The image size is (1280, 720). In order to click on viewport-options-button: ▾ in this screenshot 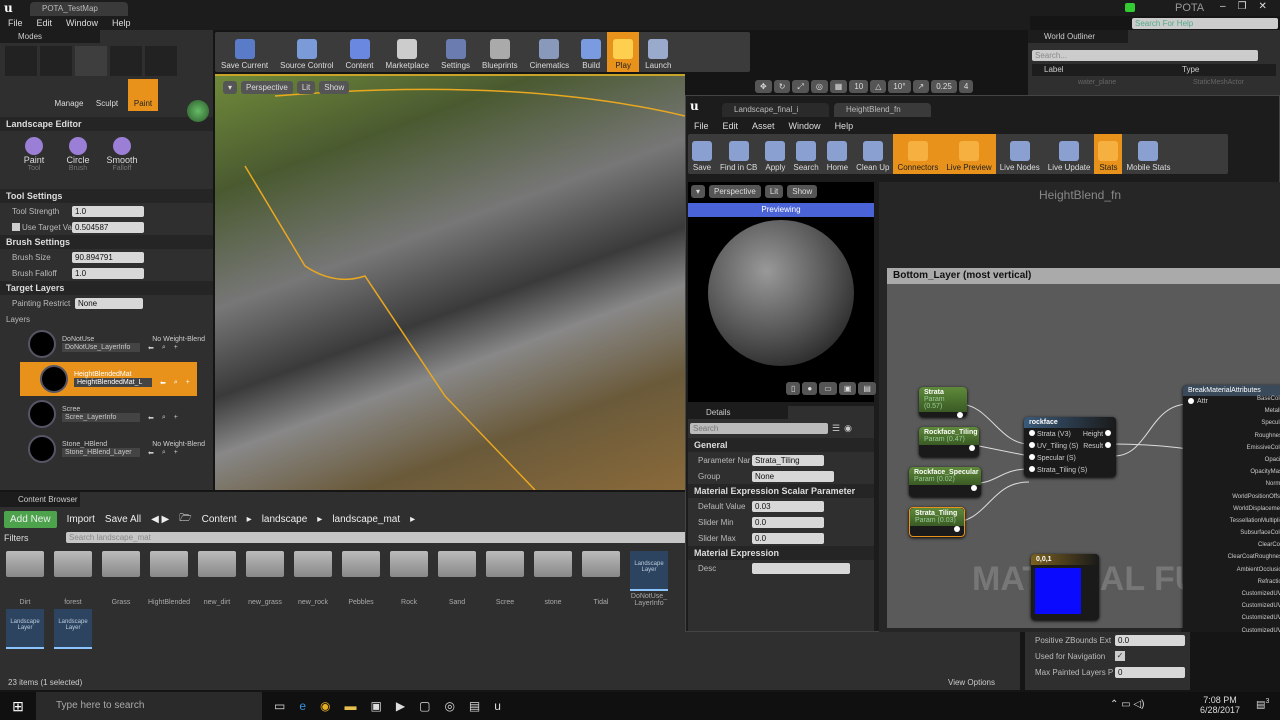, I will do `click(230, 87)`.